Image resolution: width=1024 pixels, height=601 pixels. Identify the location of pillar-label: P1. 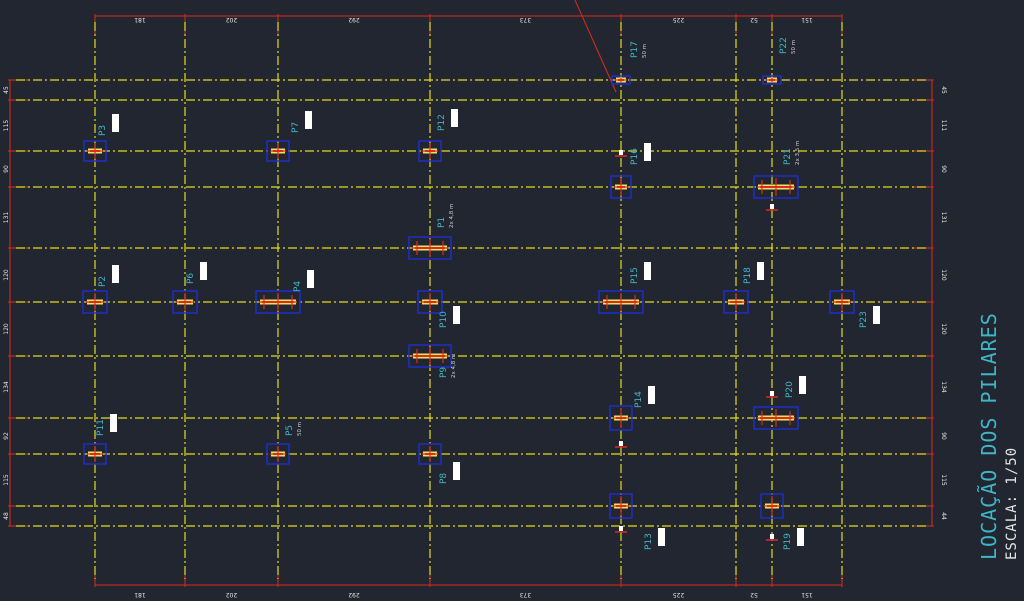
(442, 222).